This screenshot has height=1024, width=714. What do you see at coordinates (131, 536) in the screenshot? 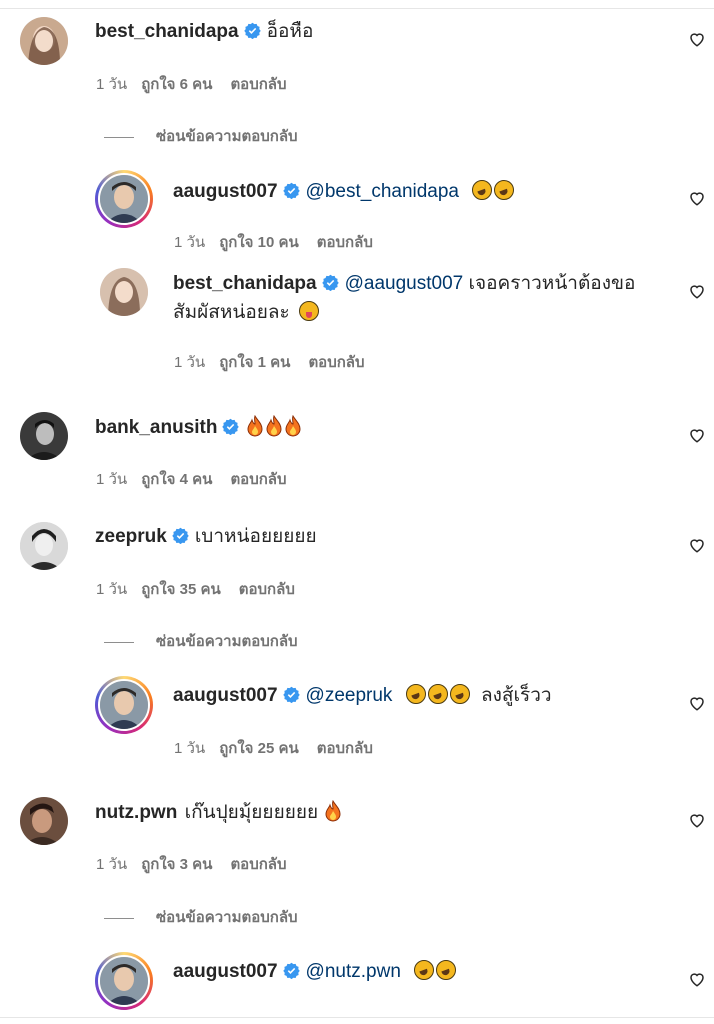
I see `username: zeepruk` at bounding box center [131, 536].